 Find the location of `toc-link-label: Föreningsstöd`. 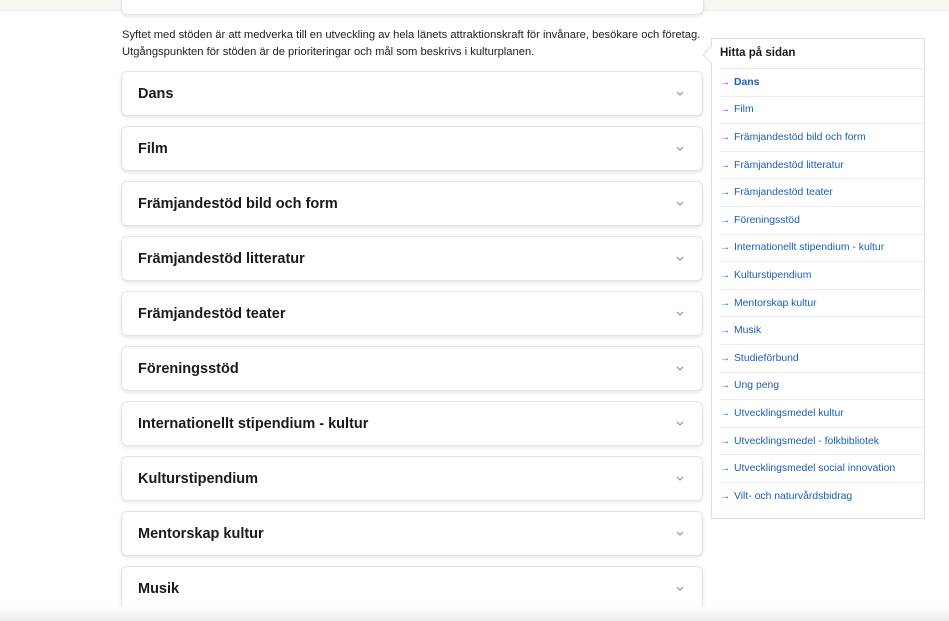

toc-link-label: Föreningsstöd is located at coordinates (767, 220).